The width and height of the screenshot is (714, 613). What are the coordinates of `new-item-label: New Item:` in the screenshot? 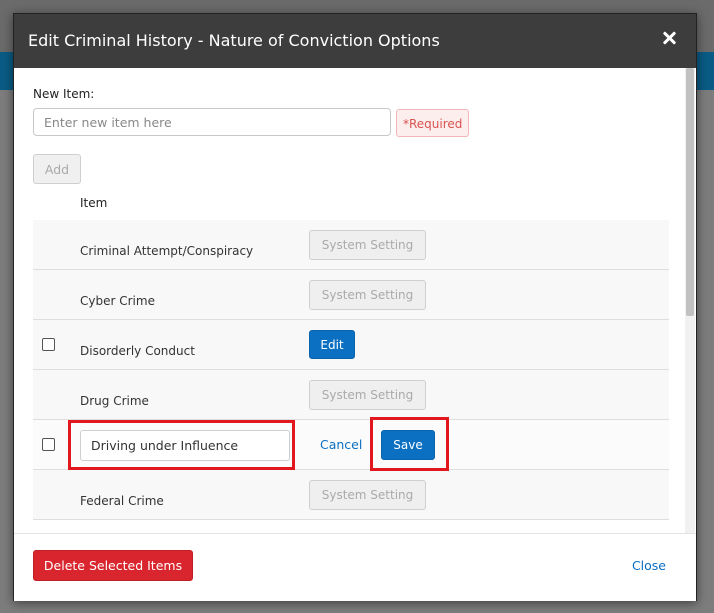 It's located at (64, 94).